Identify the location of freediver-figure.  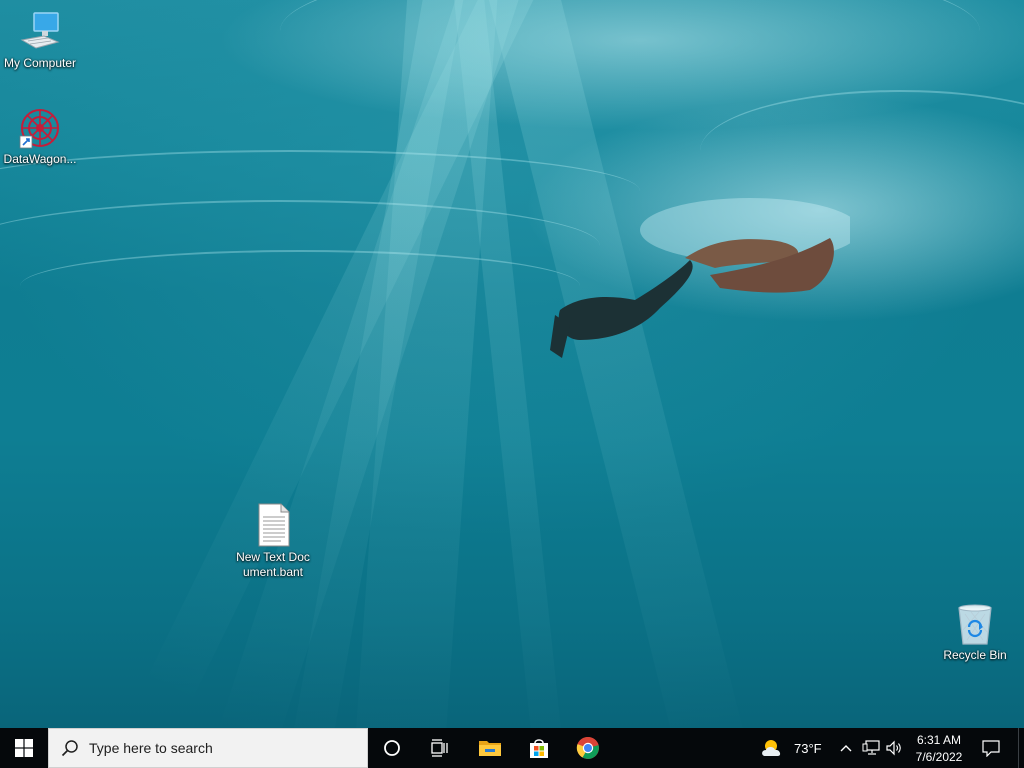
(700, 278).